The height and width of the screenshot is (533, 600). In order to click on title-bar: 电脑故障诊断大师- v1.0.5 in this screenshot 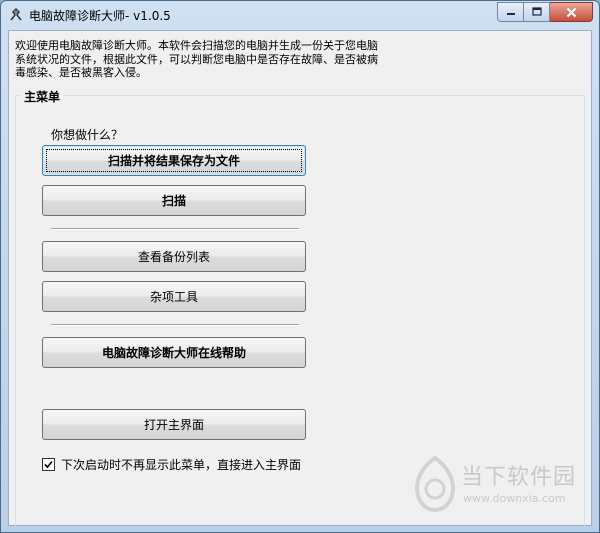, I will do `click(300, 15)`.